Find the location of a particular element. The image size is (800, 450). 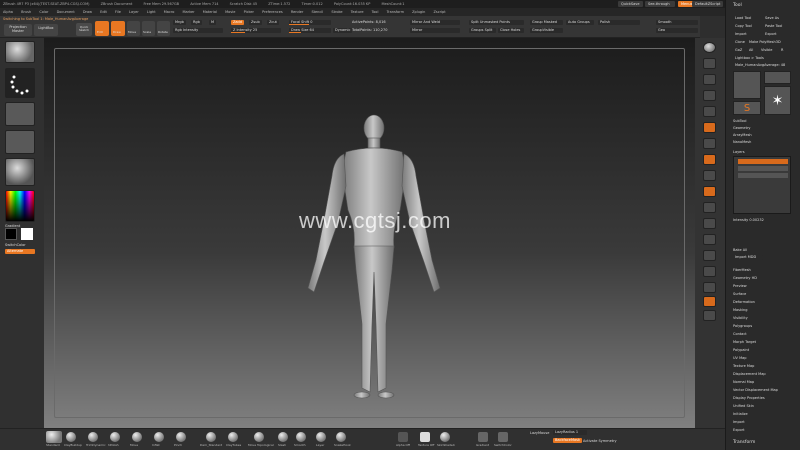

gradient-slot is located at coordinates (483, 437).